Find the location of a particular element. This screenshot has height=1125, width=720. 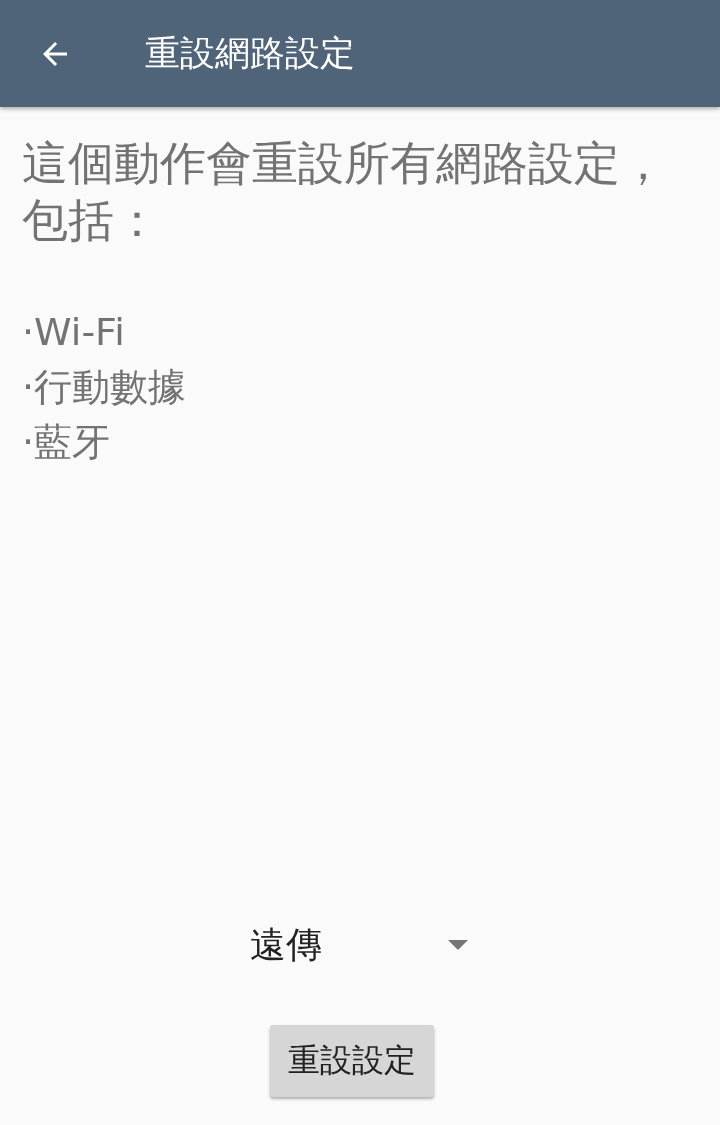

description-text: 這個動作會重設所有網路設定，包括： is located at coordinates (344, 192).